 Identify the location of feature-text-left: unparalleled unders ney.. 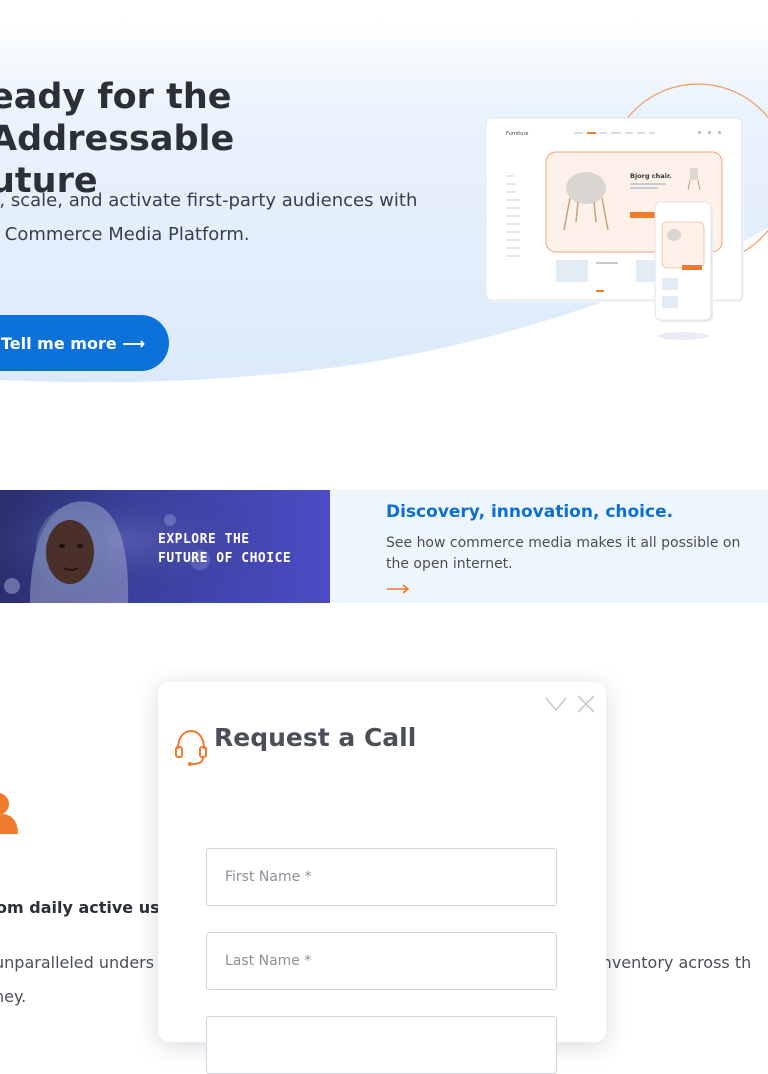
(77, 979).